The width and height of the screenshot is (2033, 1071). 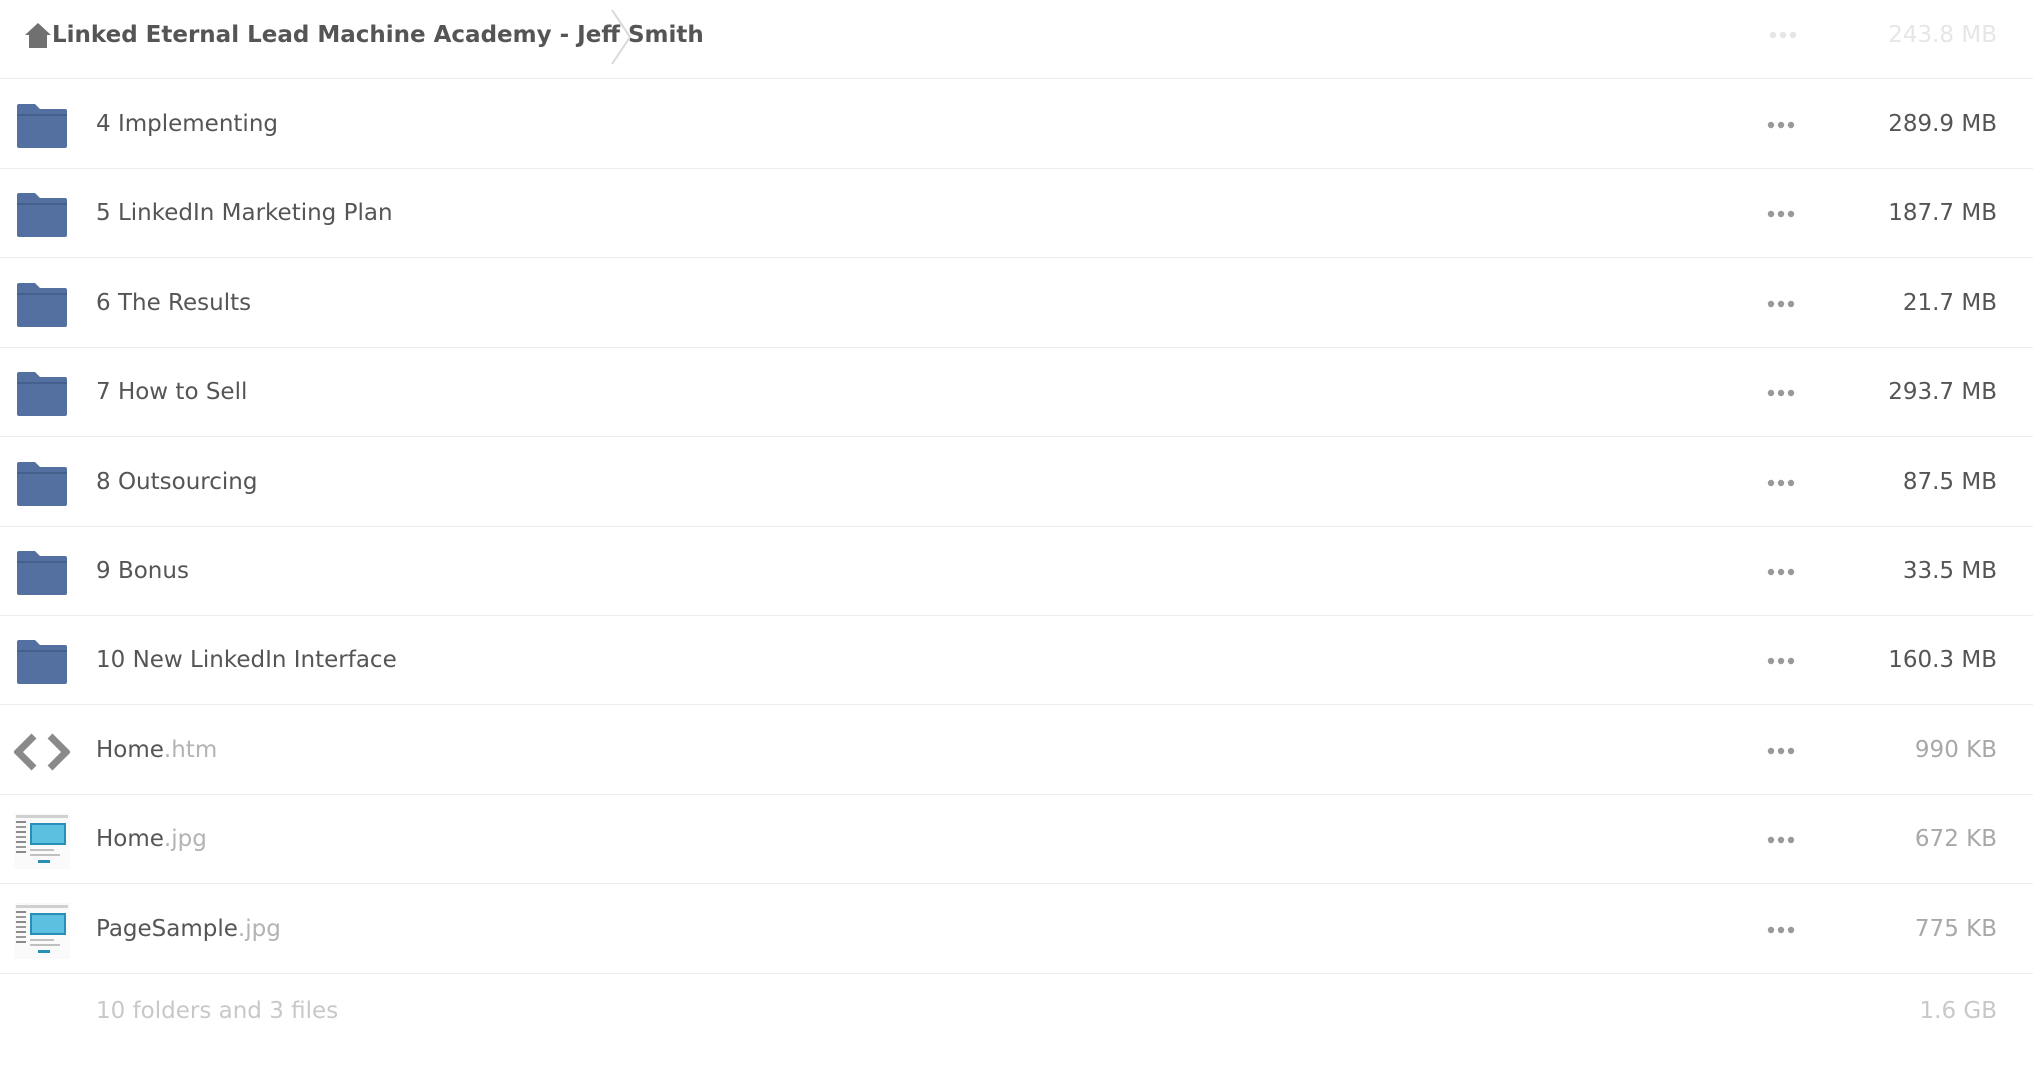 I want to click on summary-count: 10 folders and 3 files, so click(x=217, y=1011).